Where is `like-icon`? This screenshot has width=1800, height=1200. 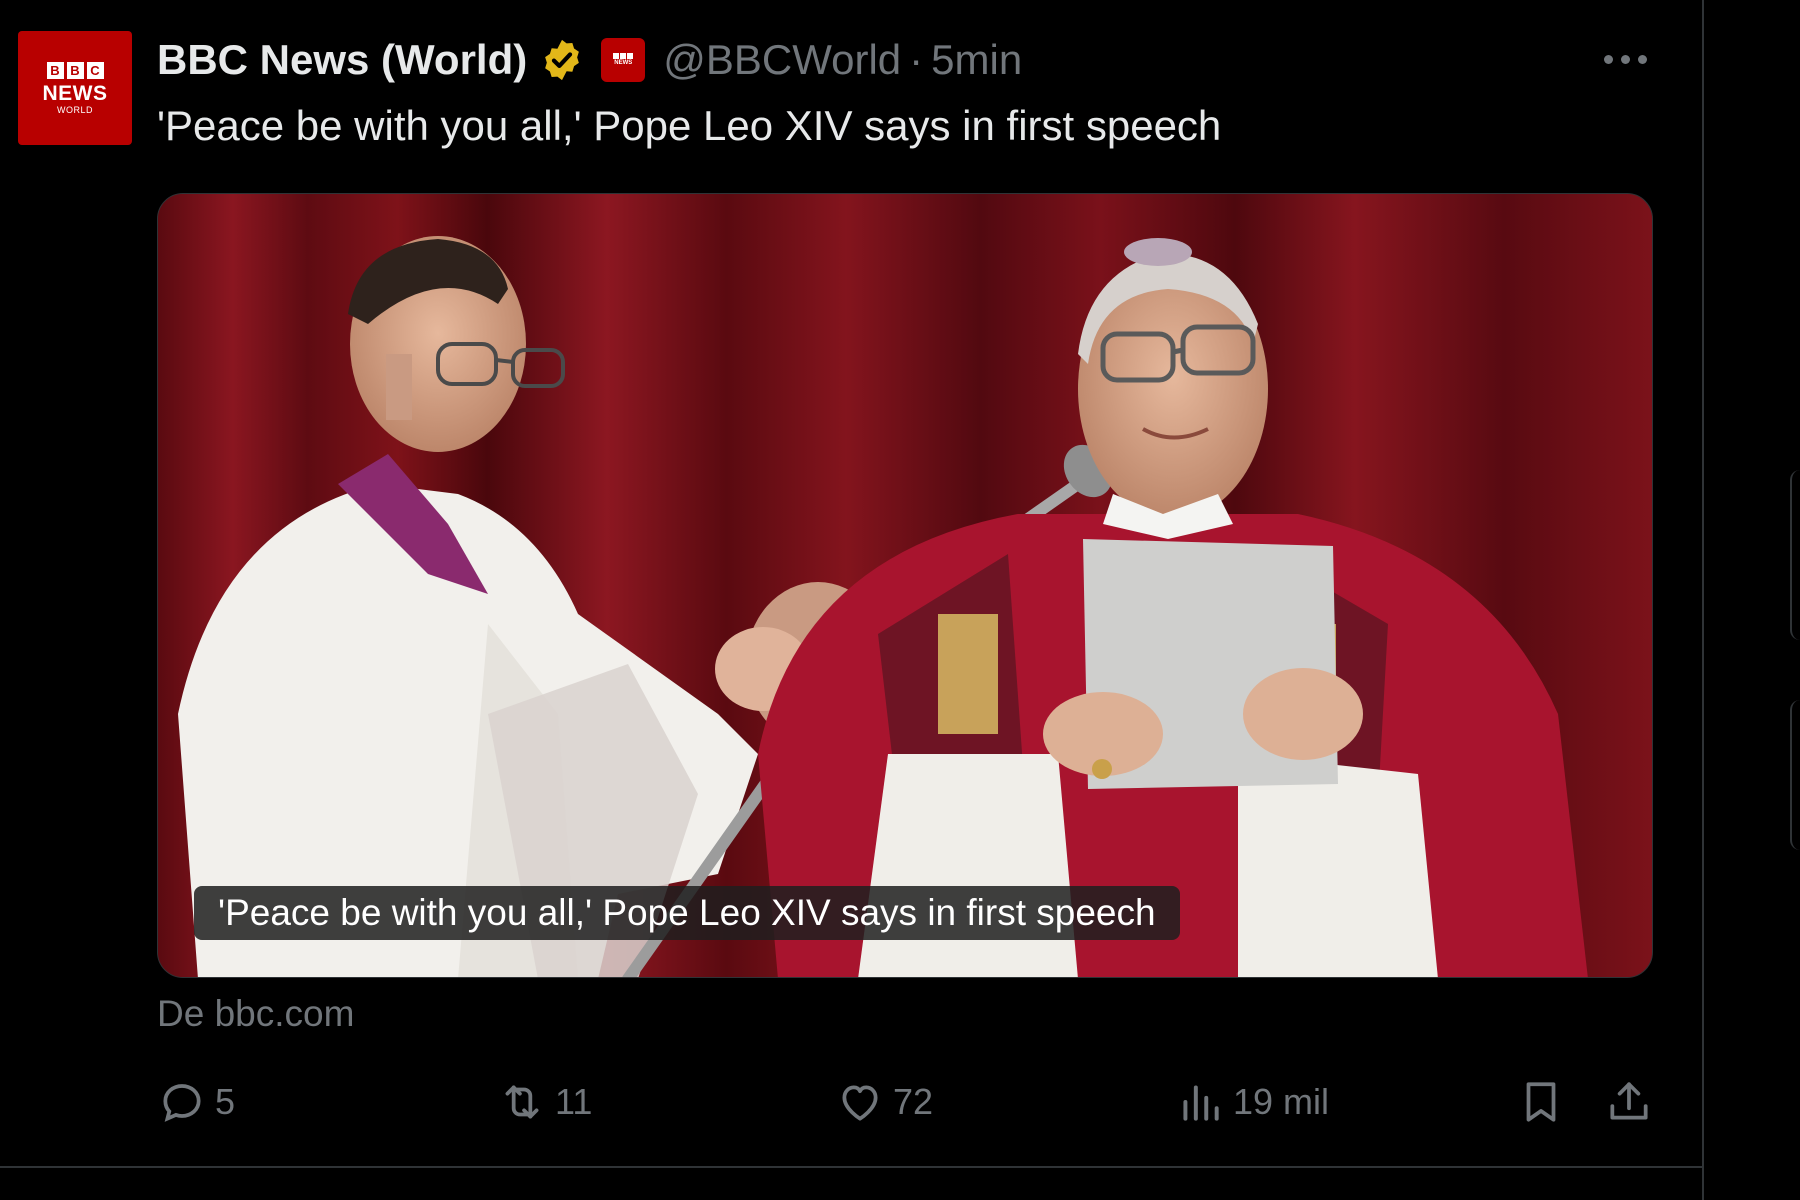 like-icon is located at coordinates (860, 1103).